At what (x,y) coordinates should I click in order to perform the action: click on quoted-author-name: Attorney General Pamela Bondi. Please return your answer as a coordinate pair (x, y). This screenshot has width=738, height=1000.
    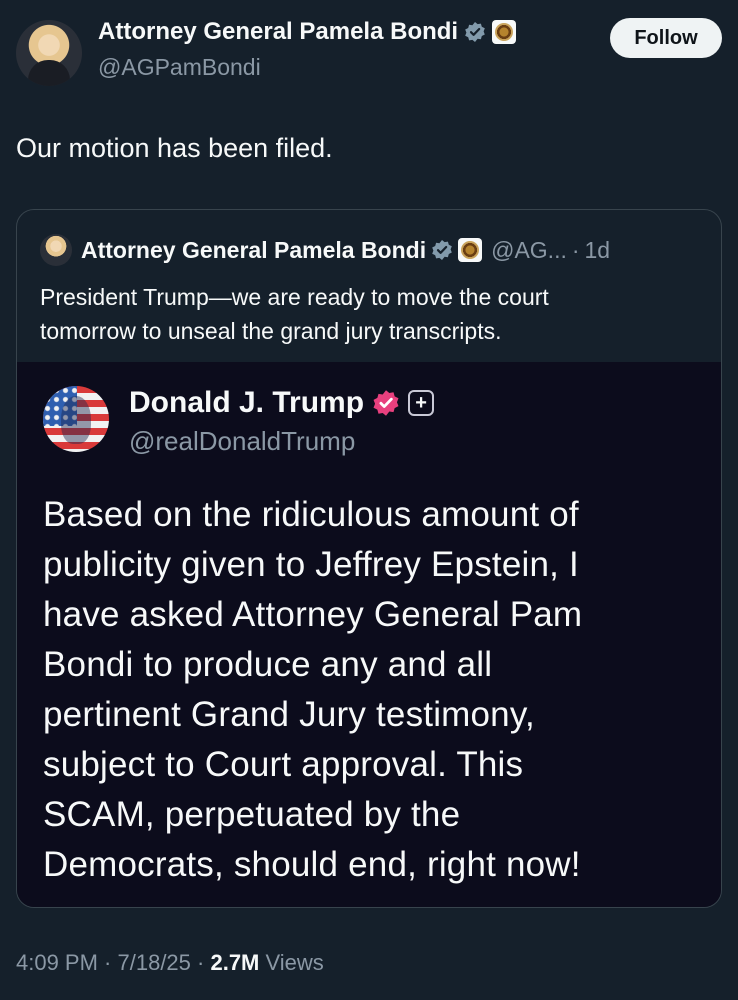
    Looking at the image, I should click on (254, 249).